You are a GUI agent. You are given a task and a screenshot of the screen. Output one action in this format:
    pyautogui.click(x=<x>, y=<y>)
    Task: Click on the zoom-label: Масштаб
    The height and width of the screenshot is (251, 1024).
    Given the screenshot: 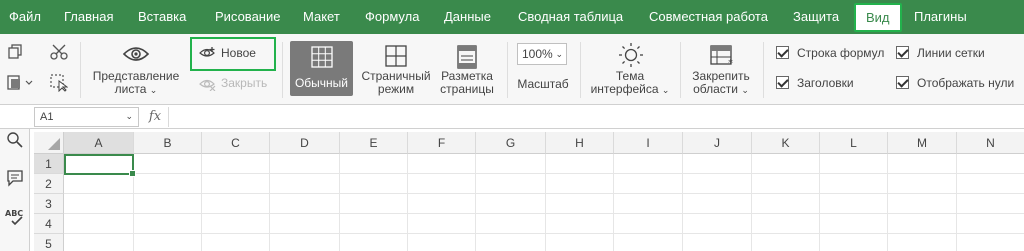 What is the action you would take?
    pyautogui.click(x=543, y=84)
    